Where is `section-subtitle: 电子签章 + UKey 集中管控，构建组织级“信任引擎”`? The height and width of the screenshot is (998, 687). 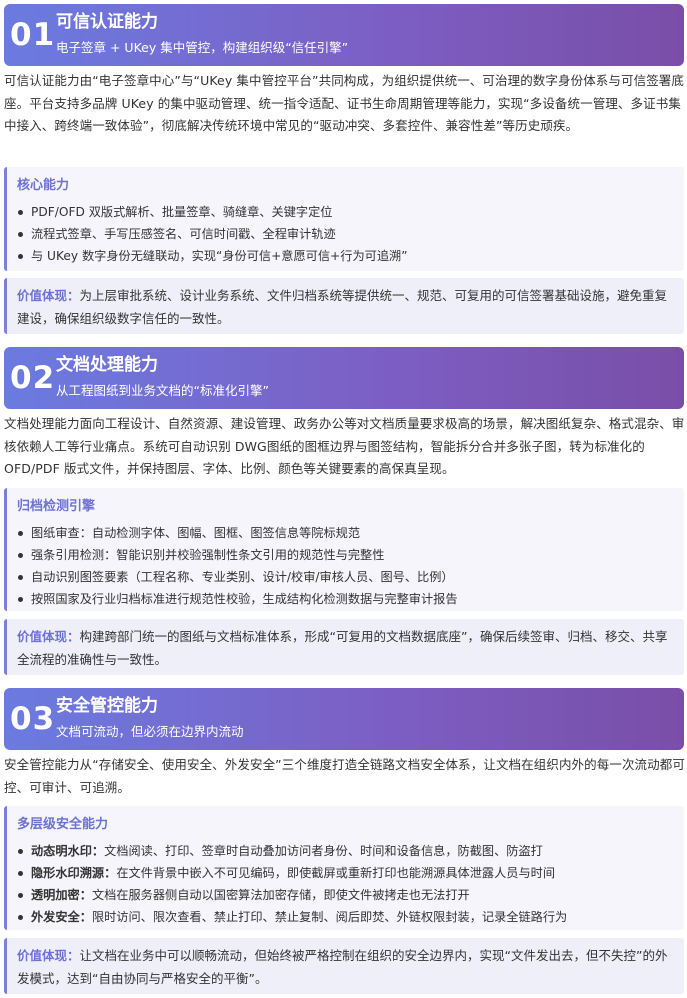 section-subtitle: 电子签章 + UKey 集中管控，构建组织级“信任引擎” is located at coordinates (202, 47).